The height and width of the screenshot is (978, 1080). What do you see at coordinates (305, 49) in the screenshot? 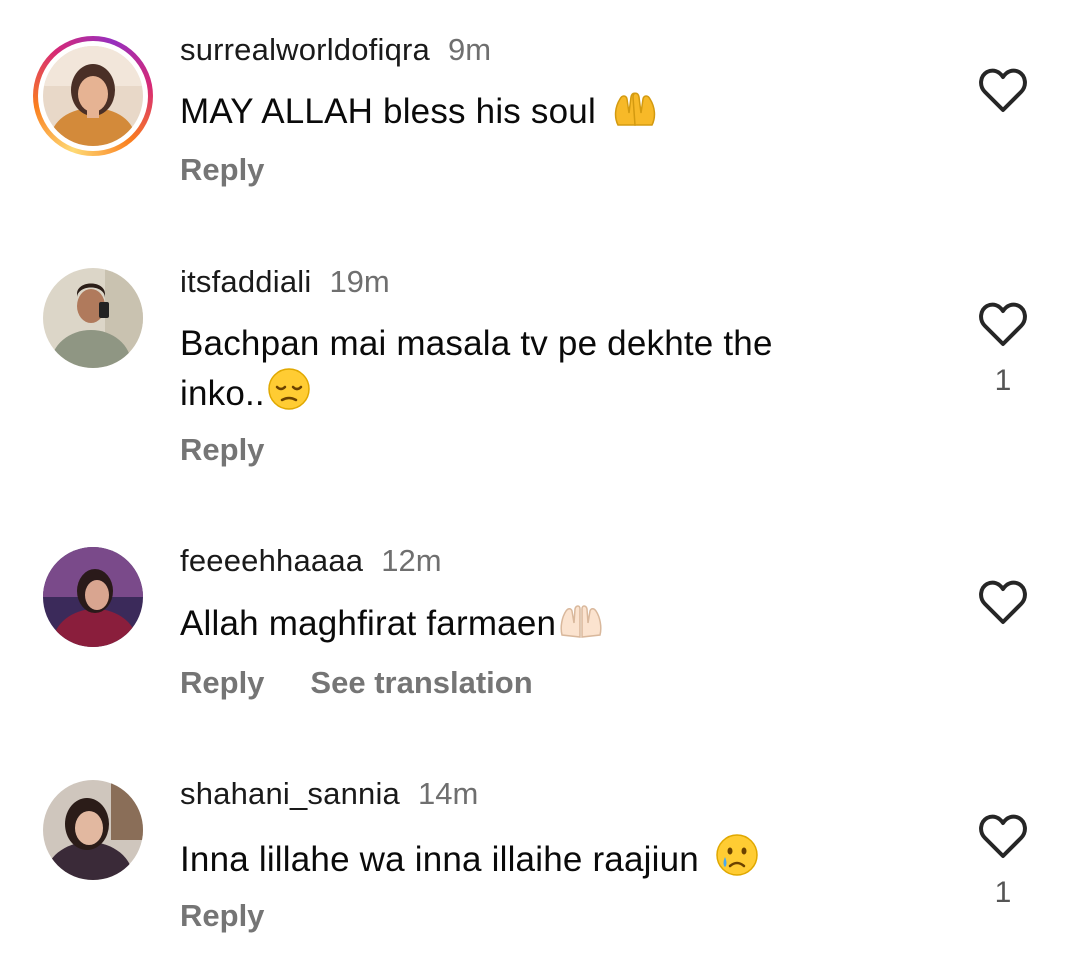
I see `username: surrealworldofiqra` at bounding box center [305, 49].